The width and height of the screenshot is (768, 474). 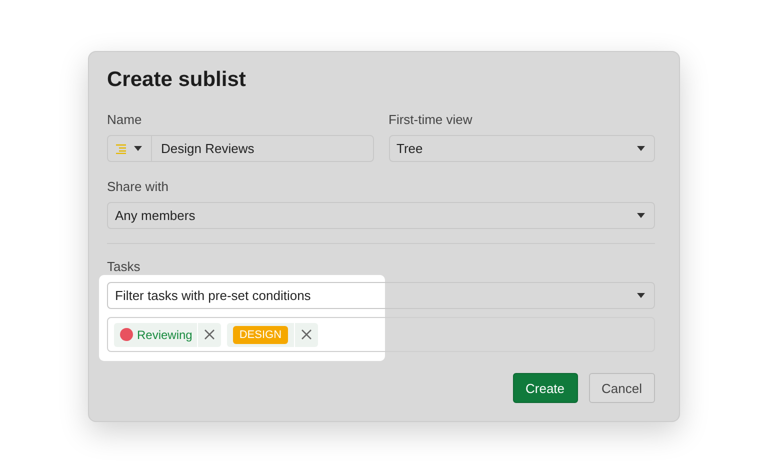 I want to click on create-button: Create, so click(x=545, y=388).